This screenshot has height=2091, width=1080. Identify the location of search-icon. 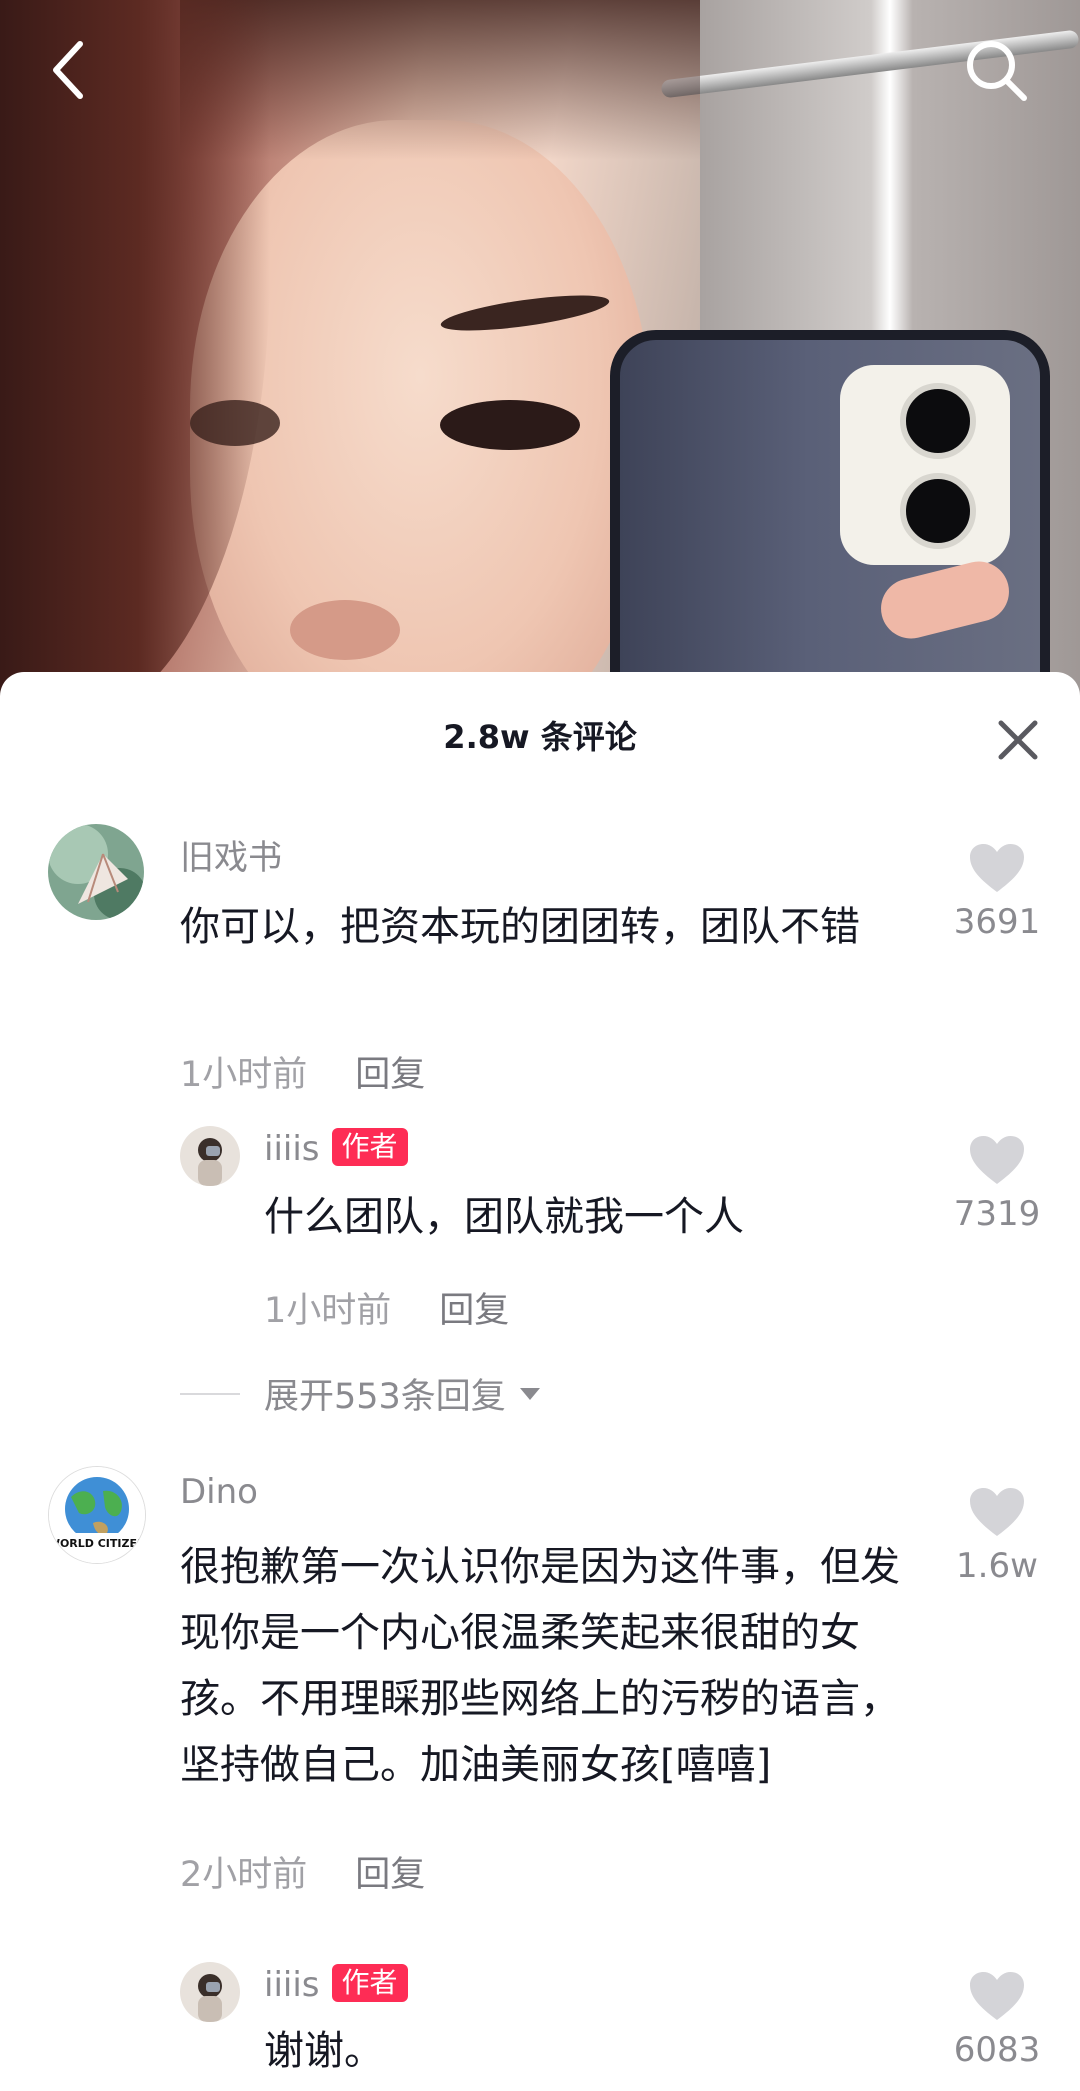
(997, 71).